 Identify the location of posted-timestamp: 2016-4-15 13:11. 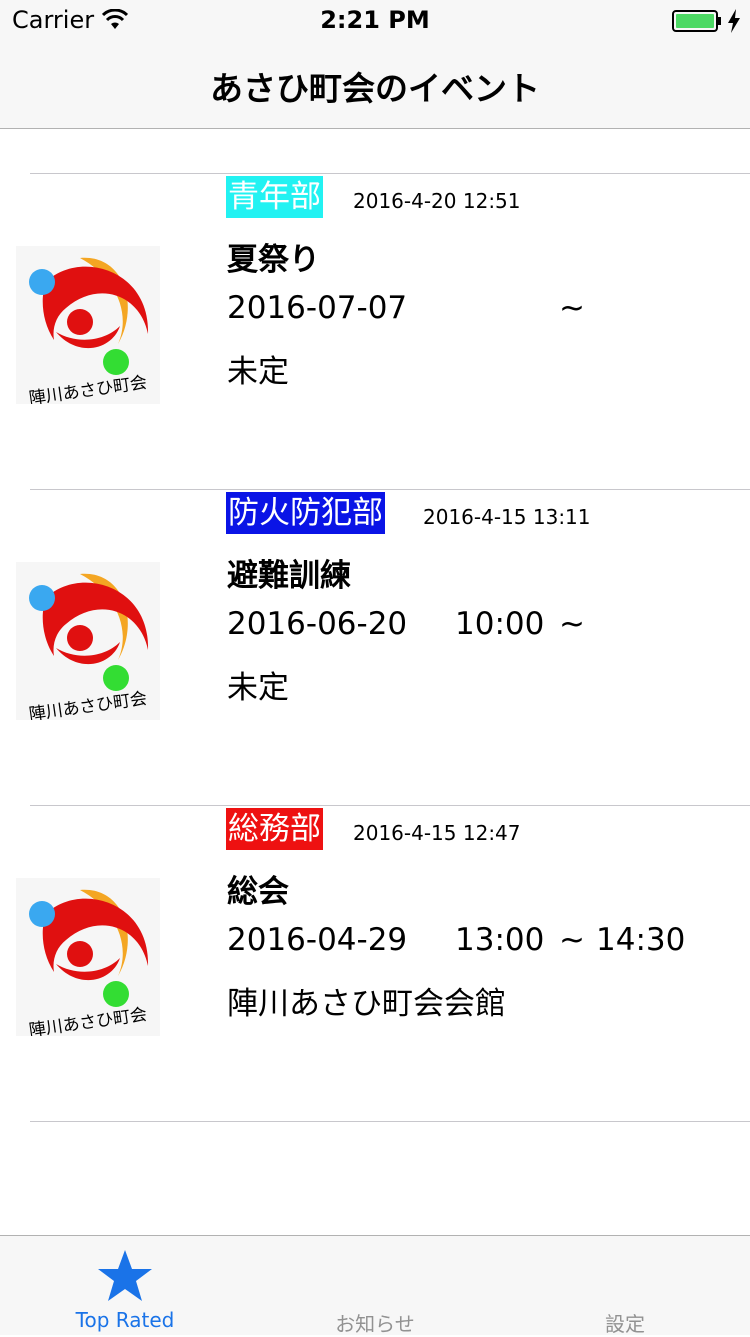
(507, 517).